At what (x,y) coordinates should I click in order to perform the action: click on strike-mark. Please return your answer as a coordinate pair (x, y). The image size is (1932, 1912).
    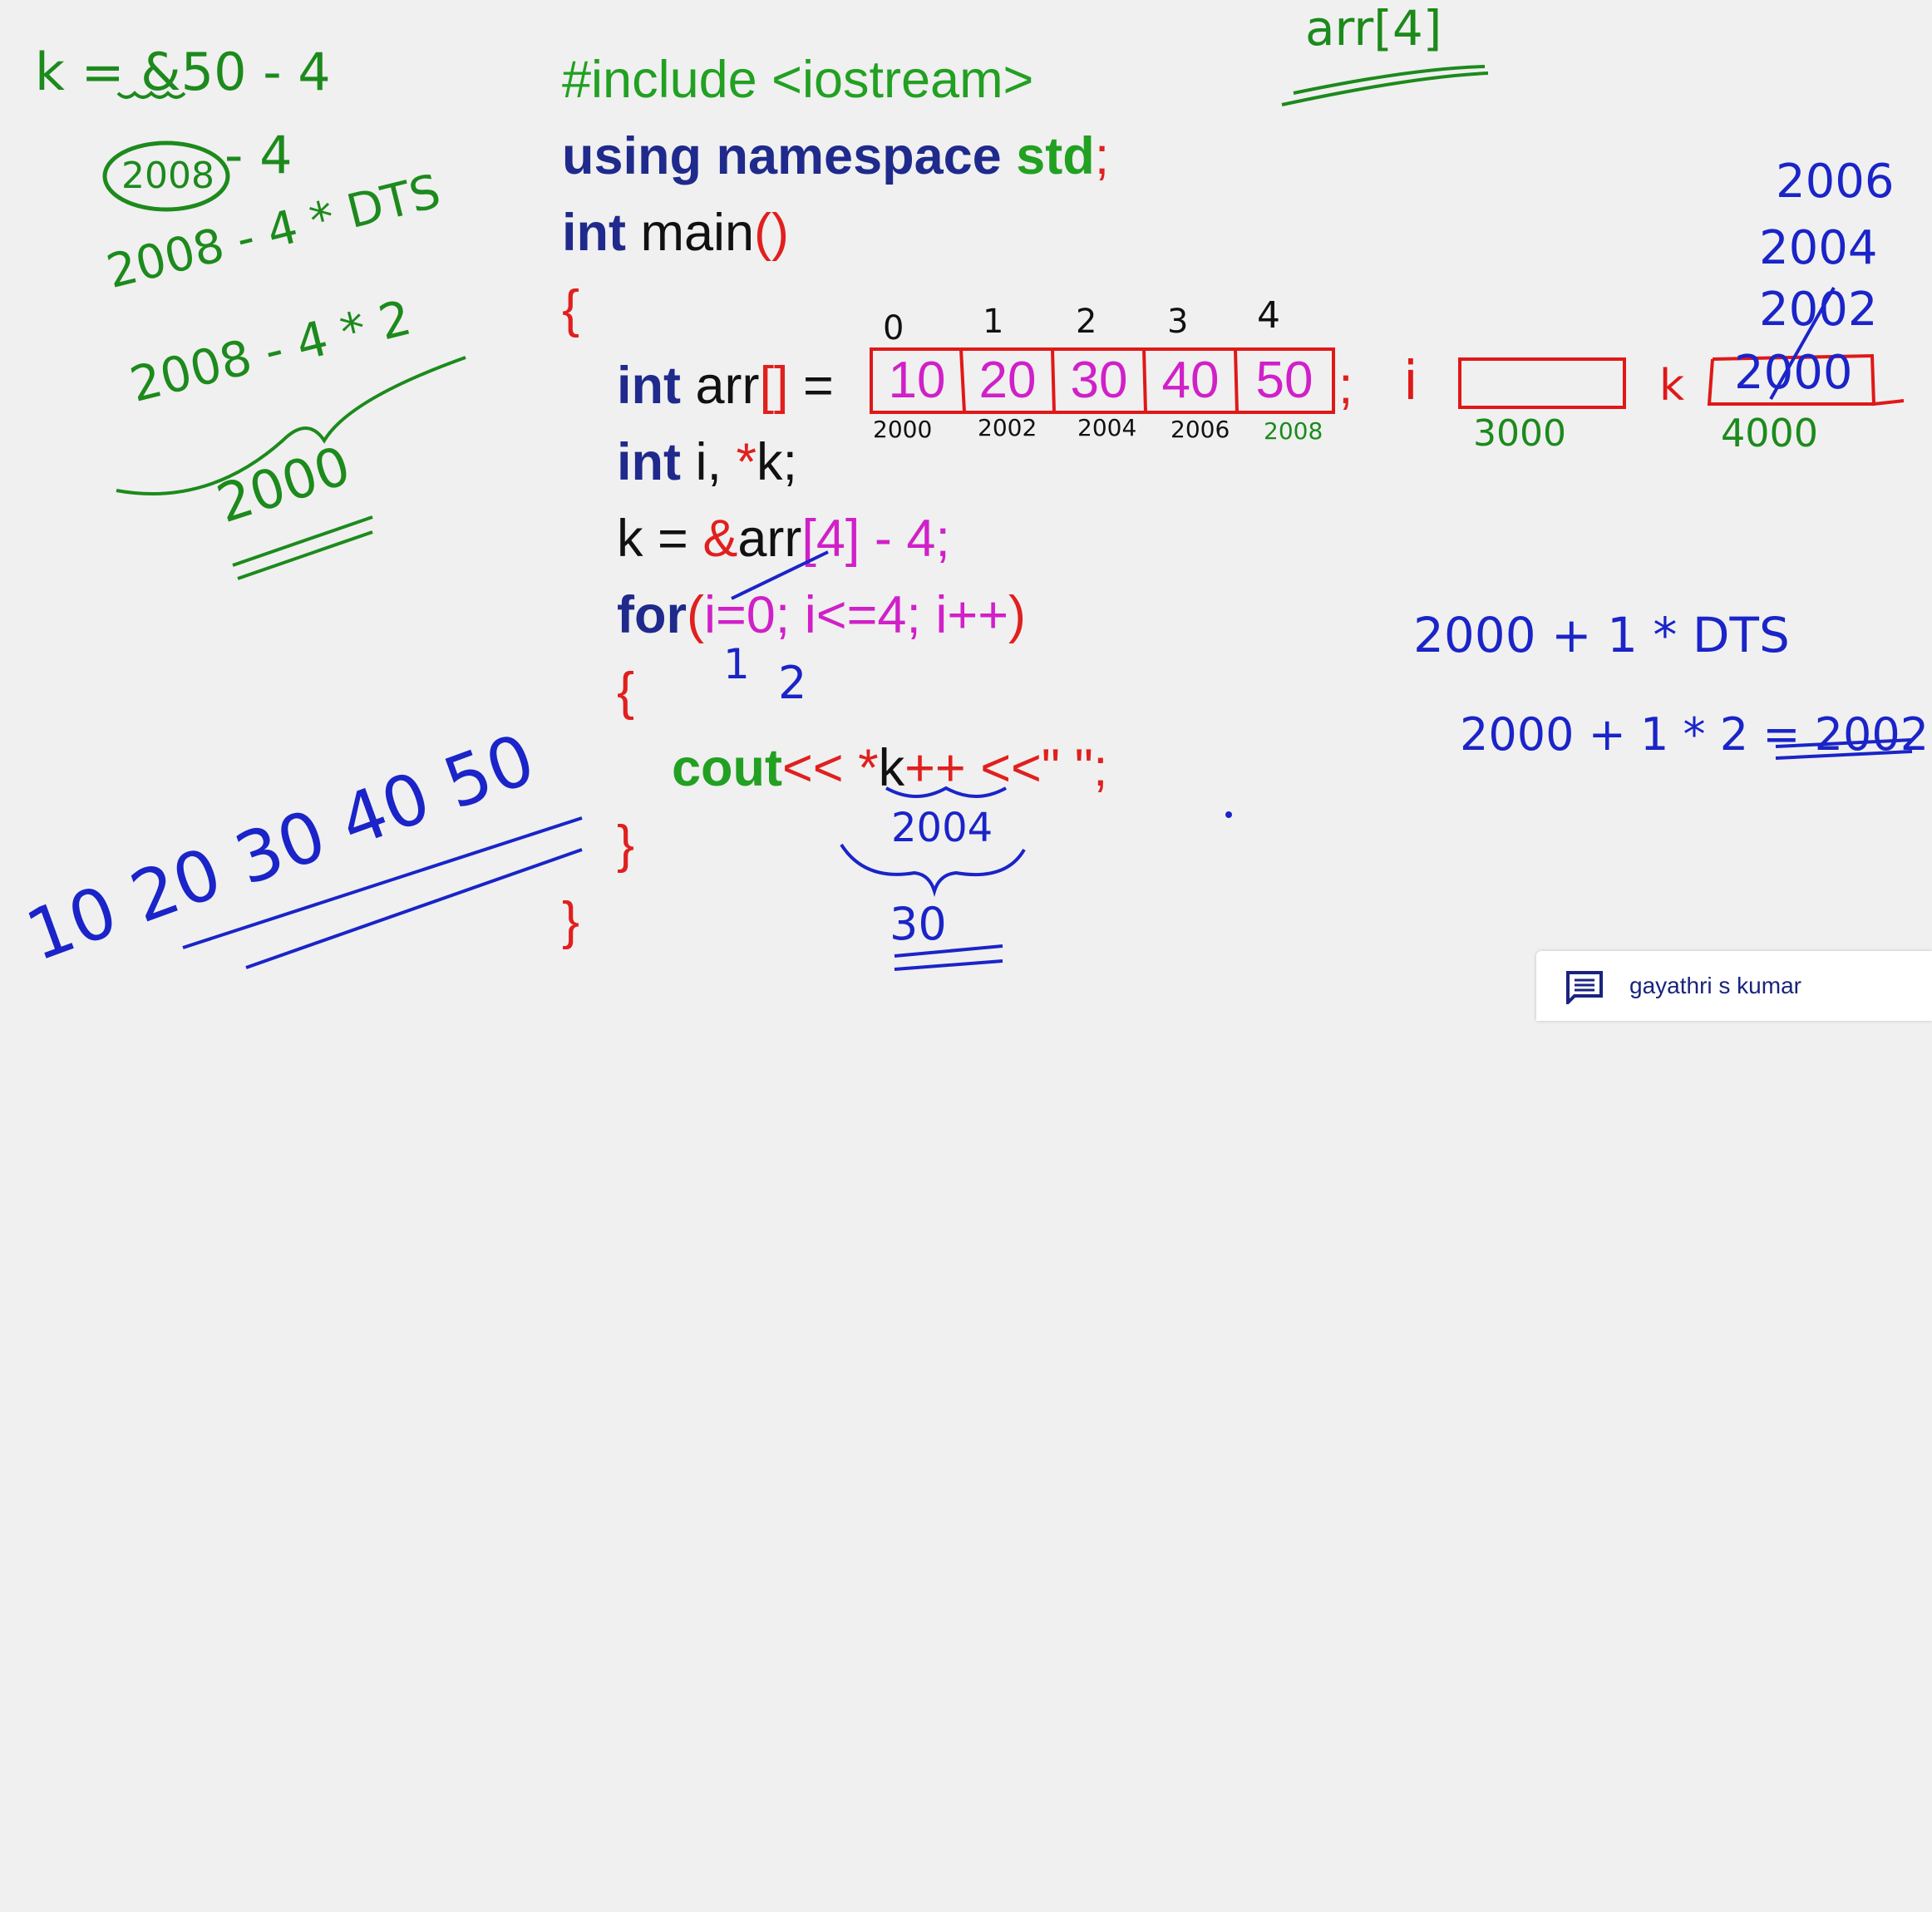
    Looking at the image, I should click on (780, 575).